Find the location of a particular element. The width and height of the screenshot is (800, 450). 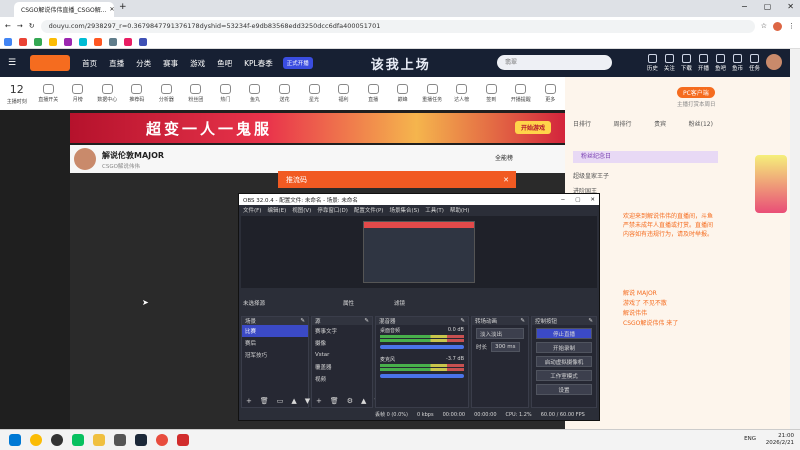

fan-badge: 粉丝纪念日 is located at coordinates (645, 157).